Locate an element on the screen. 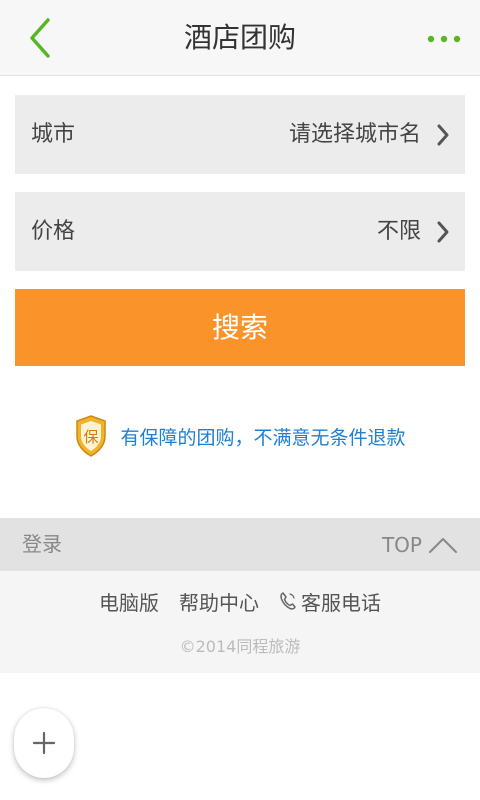 Image resolution: width=480 pixels, height=800 pixels. price-selector-row: 价格 不限 is located at coordinates (240, 231).